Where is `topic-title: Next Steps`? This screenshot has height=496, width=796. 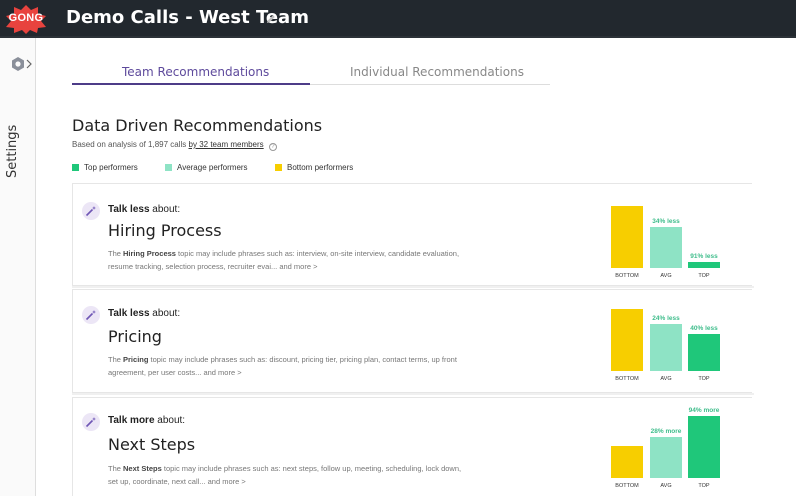
topic-title: Next Steps is located at coordinates (152, 444).